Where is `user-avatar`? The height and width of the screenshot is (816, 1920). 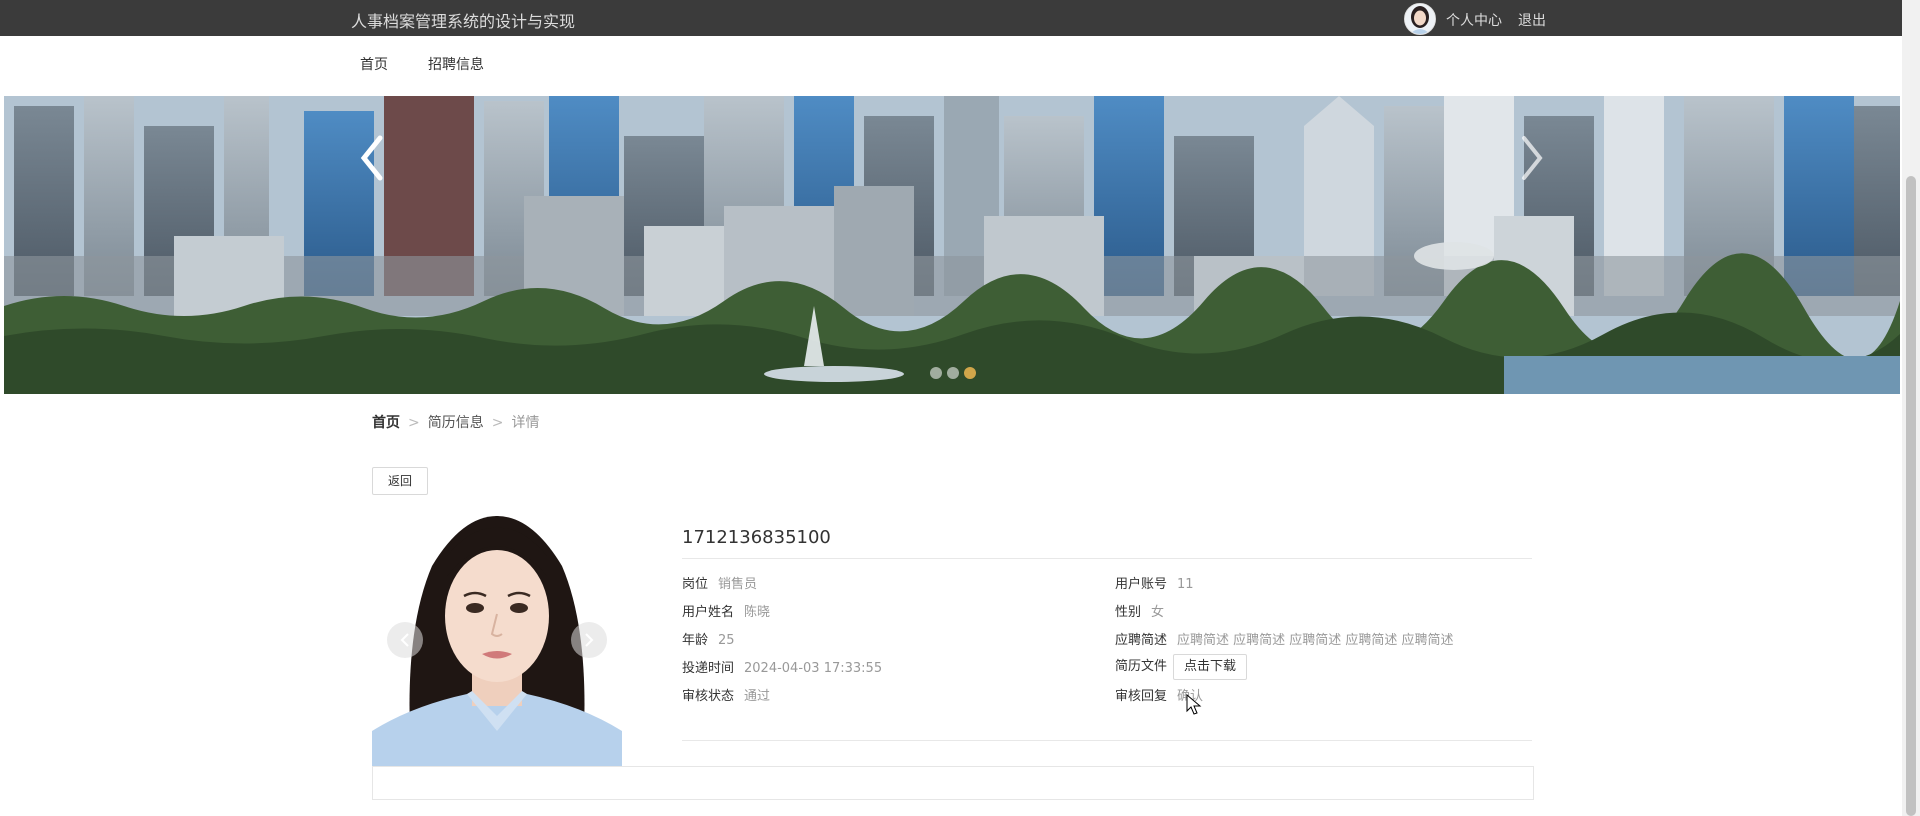 user-avatar is located at coordinates (1420, 19).